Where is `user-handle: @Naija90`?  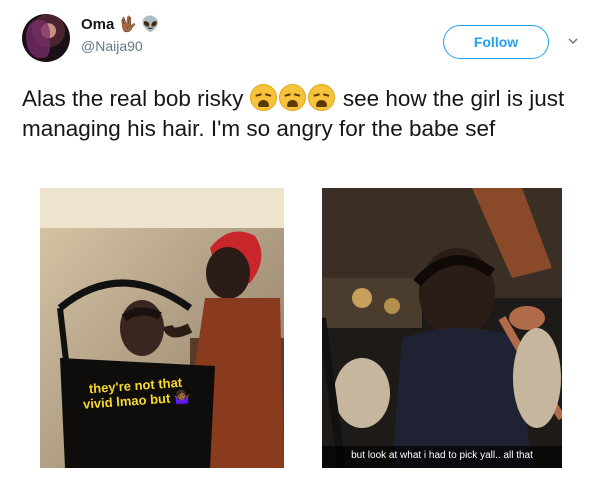
user-handle: @Naija90 is located at coordinates (112, 46).